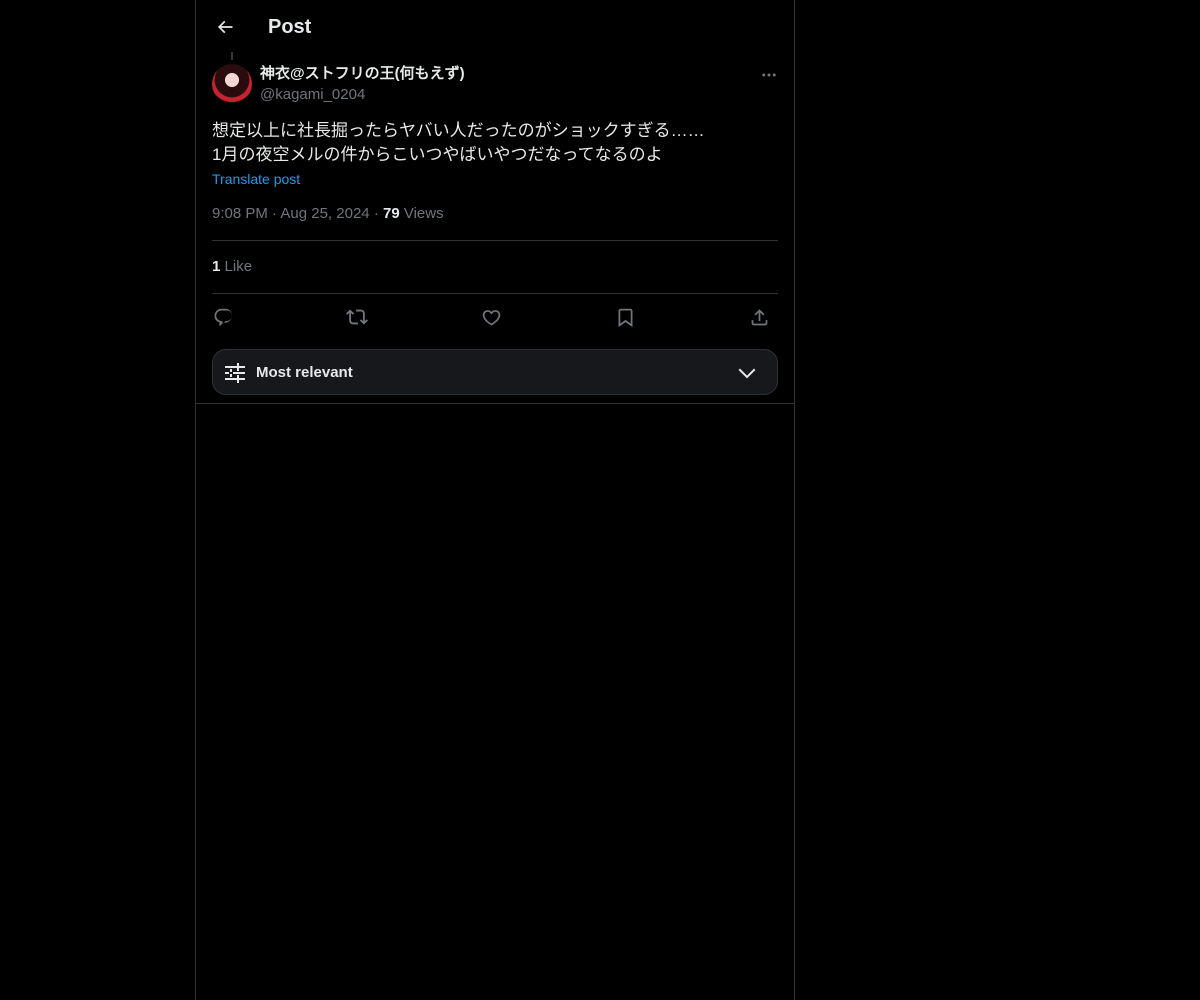 The height and width of the screenshot is (1000, 1200). I want to click on likes-summary: 1 Like, so click(232, 267).